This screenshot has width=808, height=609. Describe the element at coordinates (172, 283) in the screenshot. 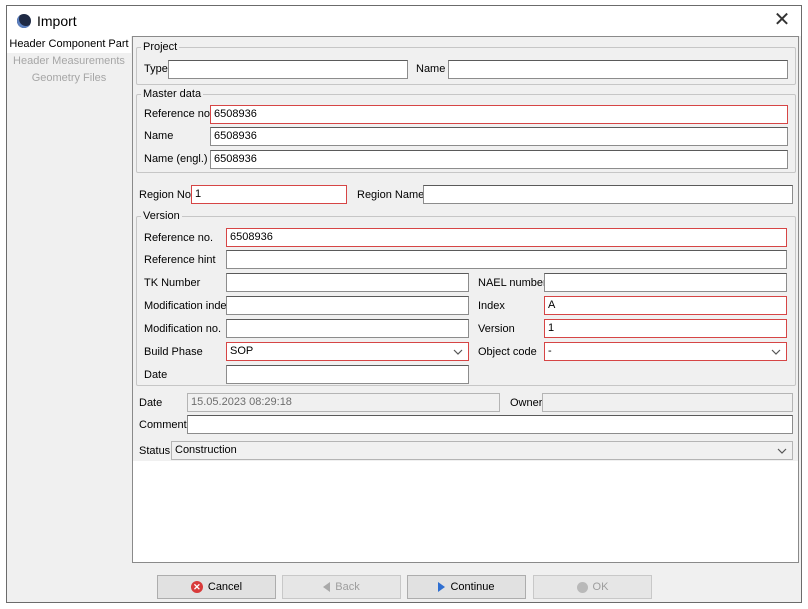

I see `tk-number-label: TK Number` at that location.